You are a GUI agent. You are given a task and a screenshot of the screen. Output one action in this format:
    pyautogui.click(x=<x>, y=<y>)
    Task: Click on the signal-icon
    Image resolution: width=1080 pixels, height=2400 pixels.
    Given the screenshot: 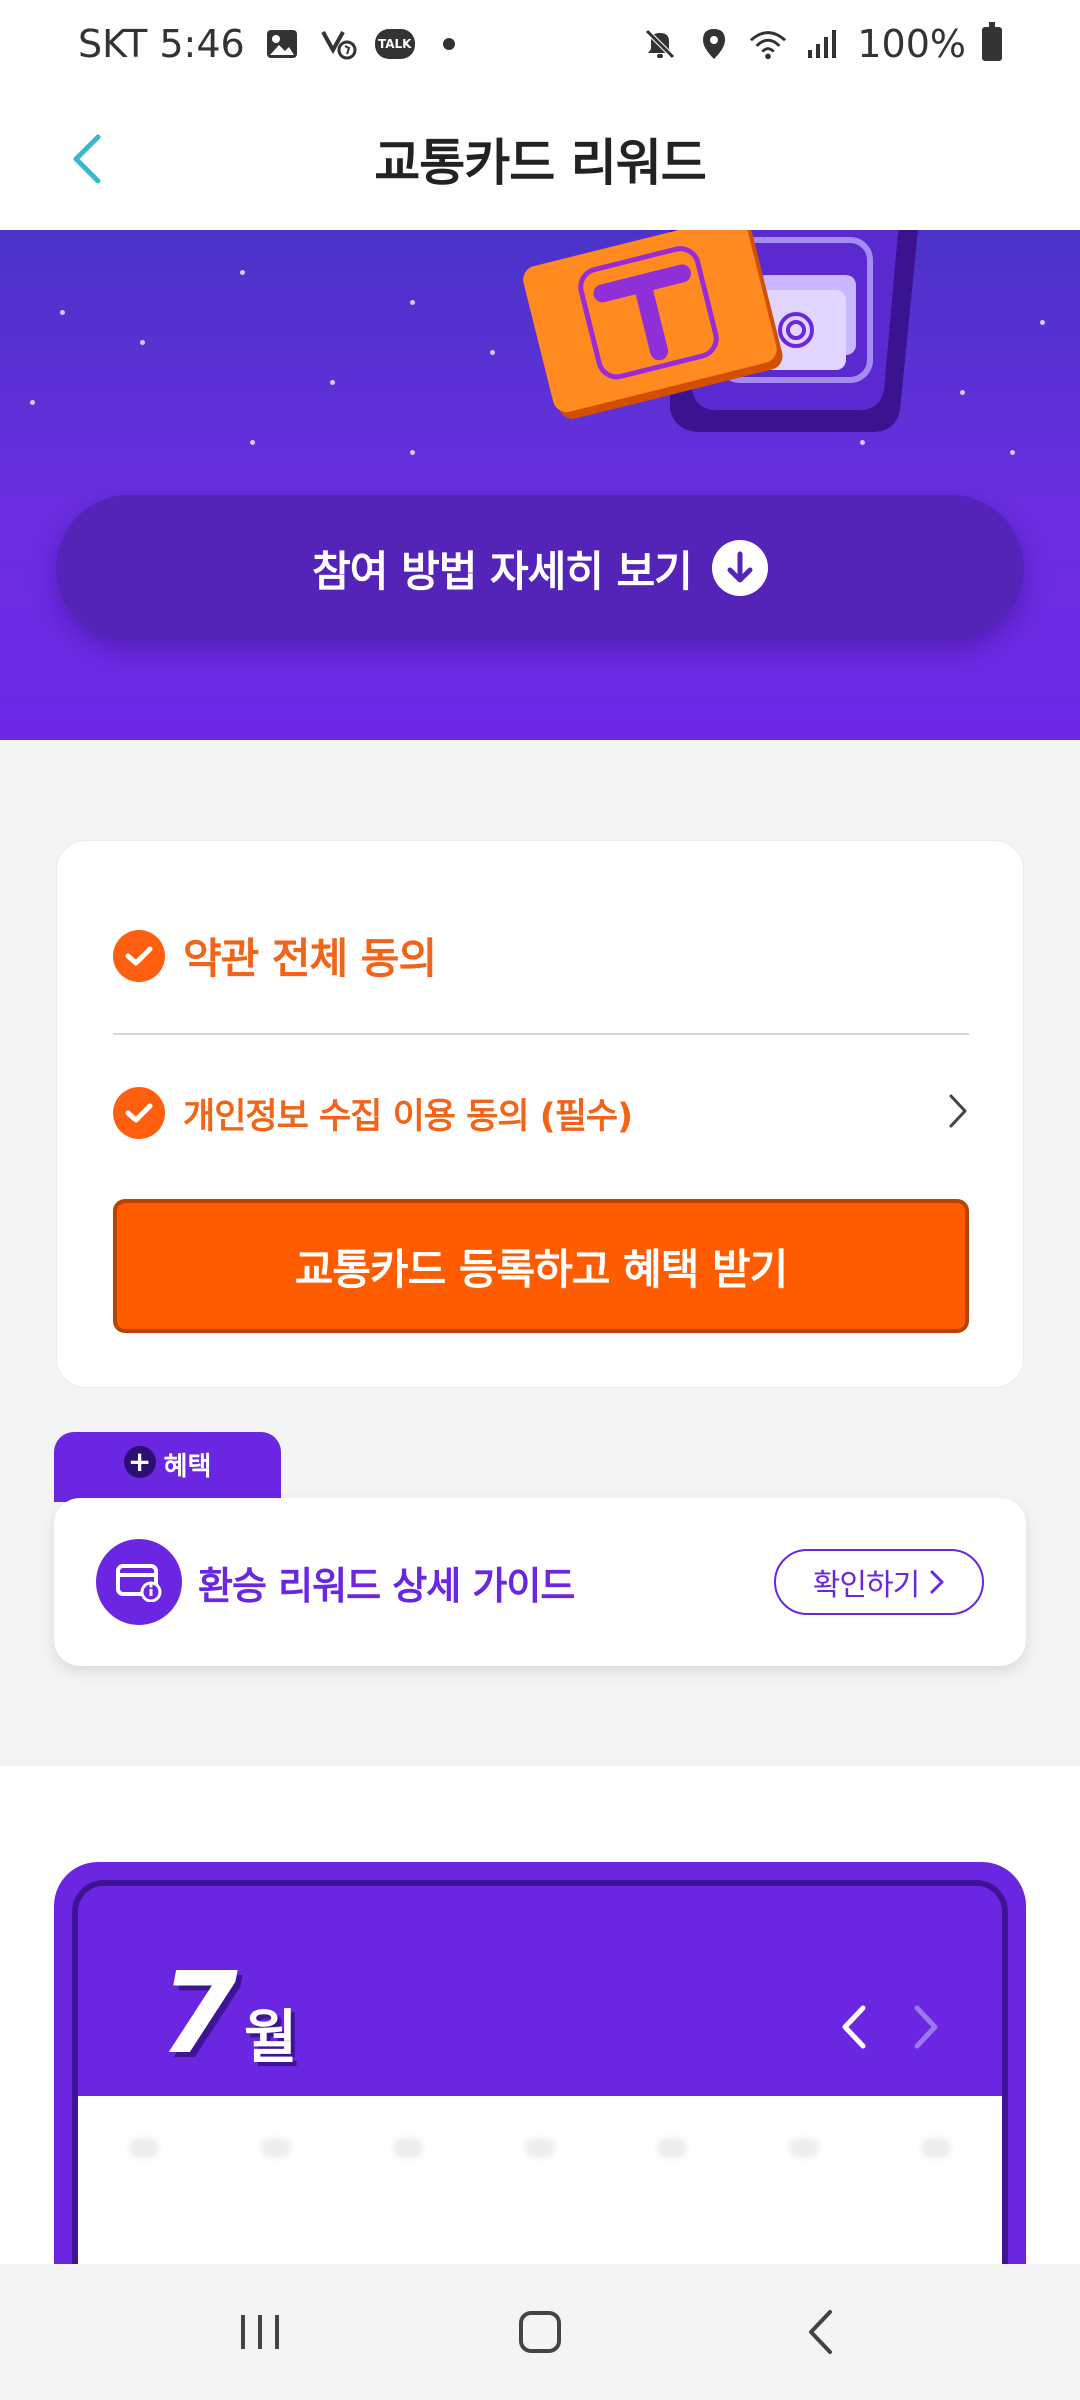 What is the action you would take?
    pyautogui.click(x=822, y=44)
    